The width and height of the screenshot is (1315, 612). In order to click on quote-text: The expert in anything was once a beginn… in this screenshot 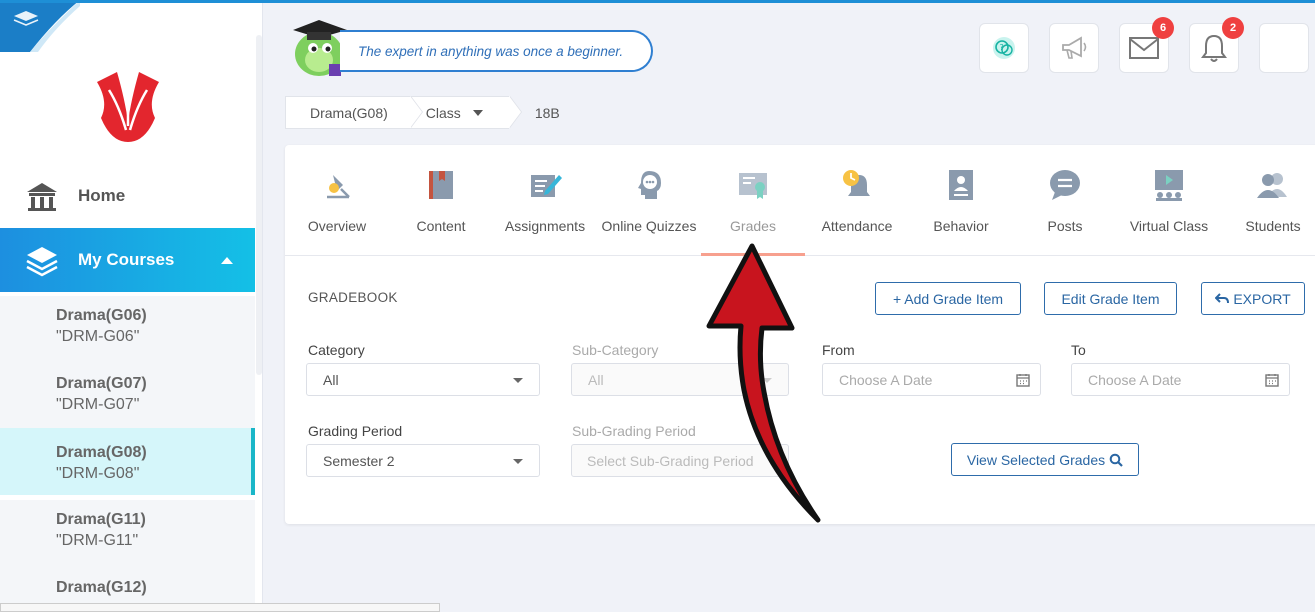, I will do `click(491, 51)`.